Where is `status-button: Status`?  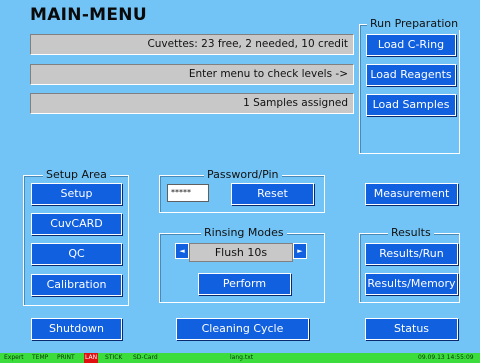
status-button: Status is located at coordinates (411, 329).